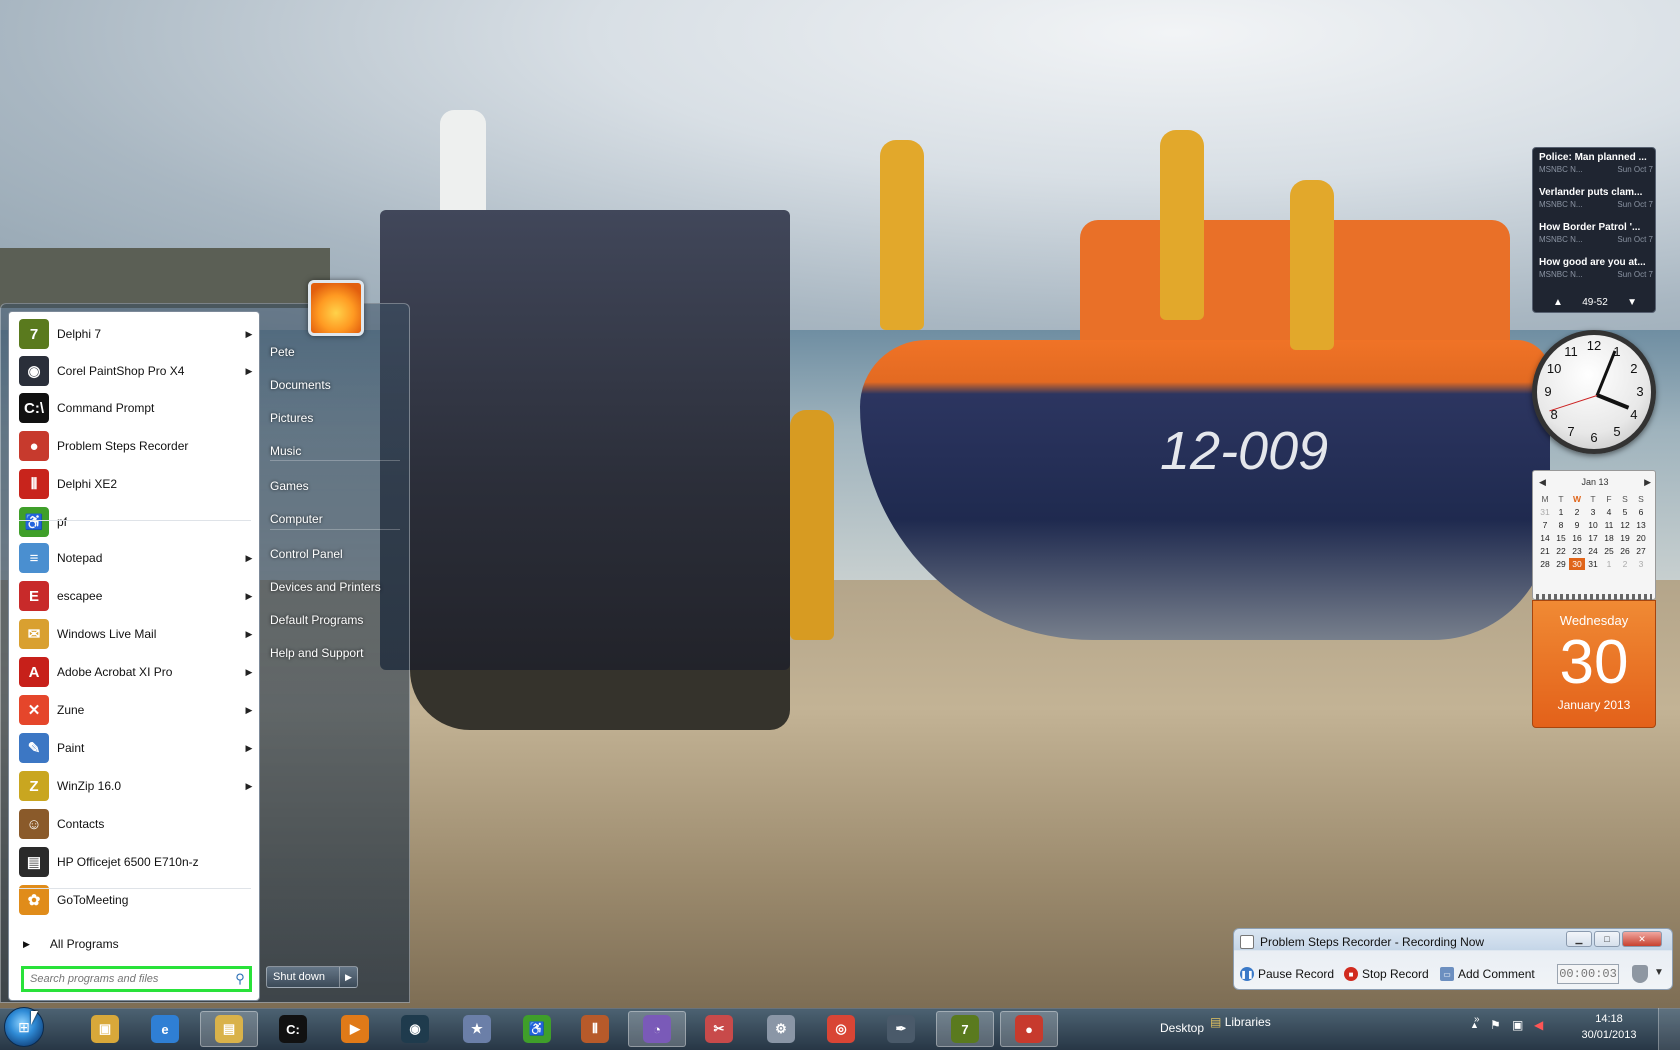 This screenshot has width=1680, height=1050. I want to click on show-hidden-icons-arrow: ▲, so click(1474, 1025).